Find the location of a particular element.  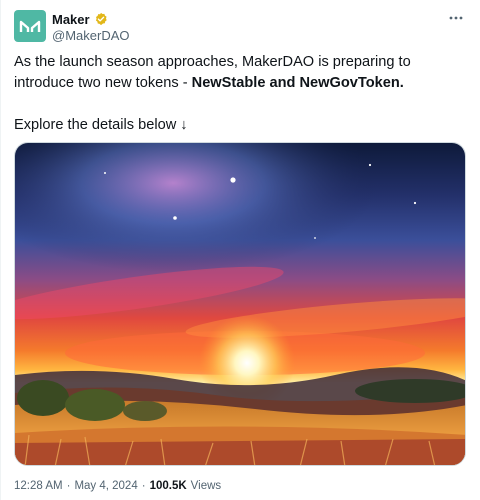

tweet-text-highlight: NewStable and NewGovToken. is located at coordinates (297, 83).